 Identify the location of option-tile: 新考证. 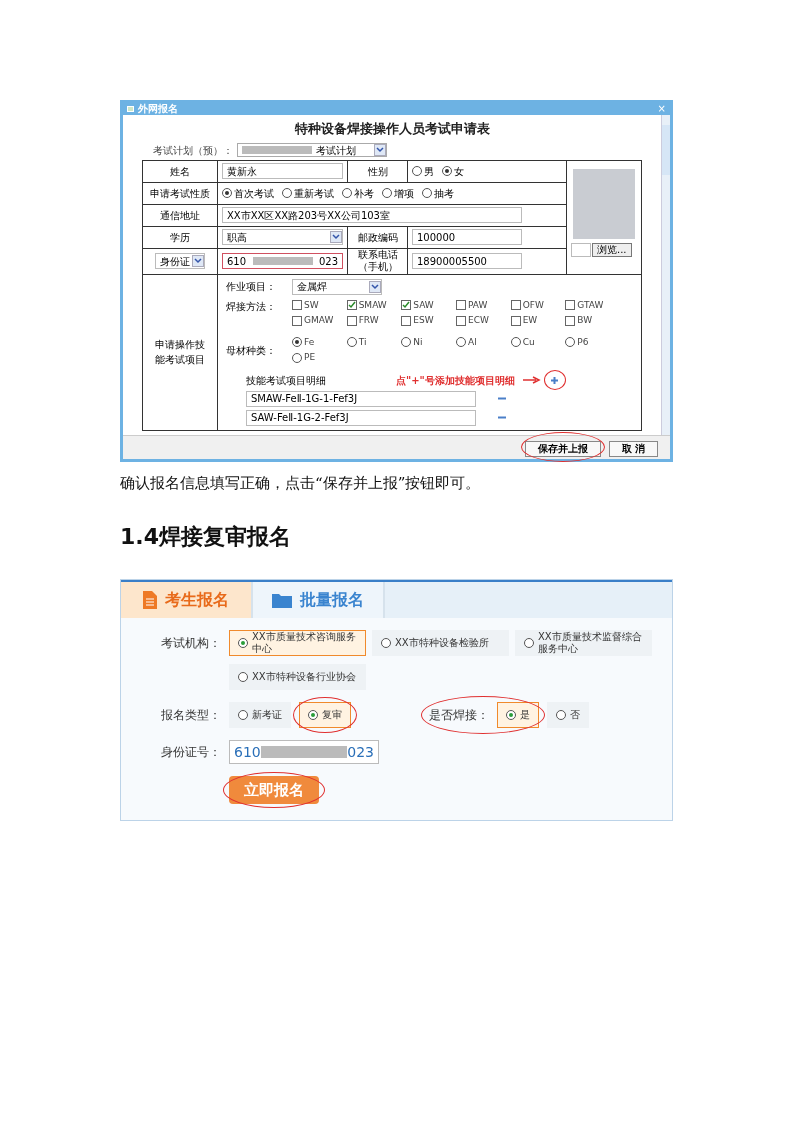
(260, 715).